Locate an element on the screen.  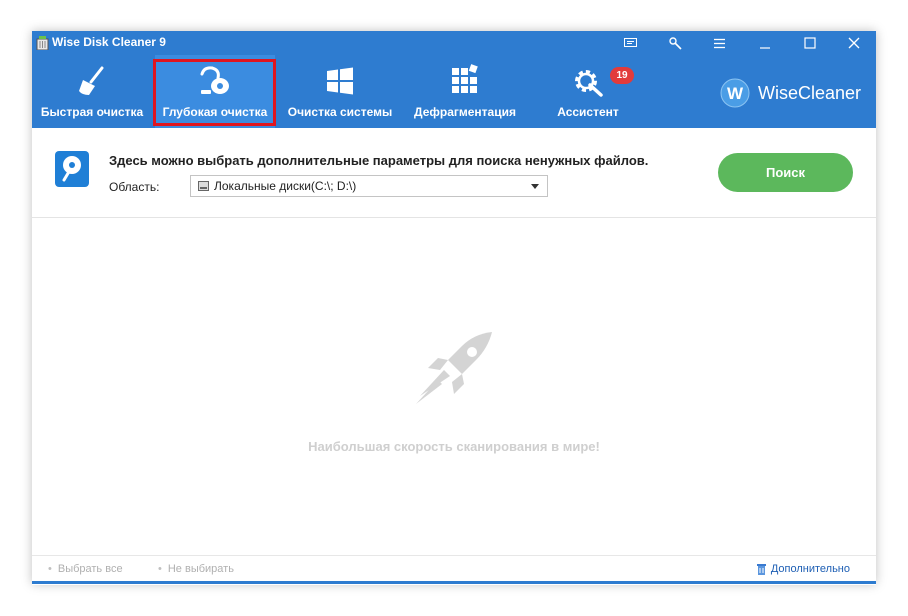
highlight-frame is located at coordinates (214, 92).